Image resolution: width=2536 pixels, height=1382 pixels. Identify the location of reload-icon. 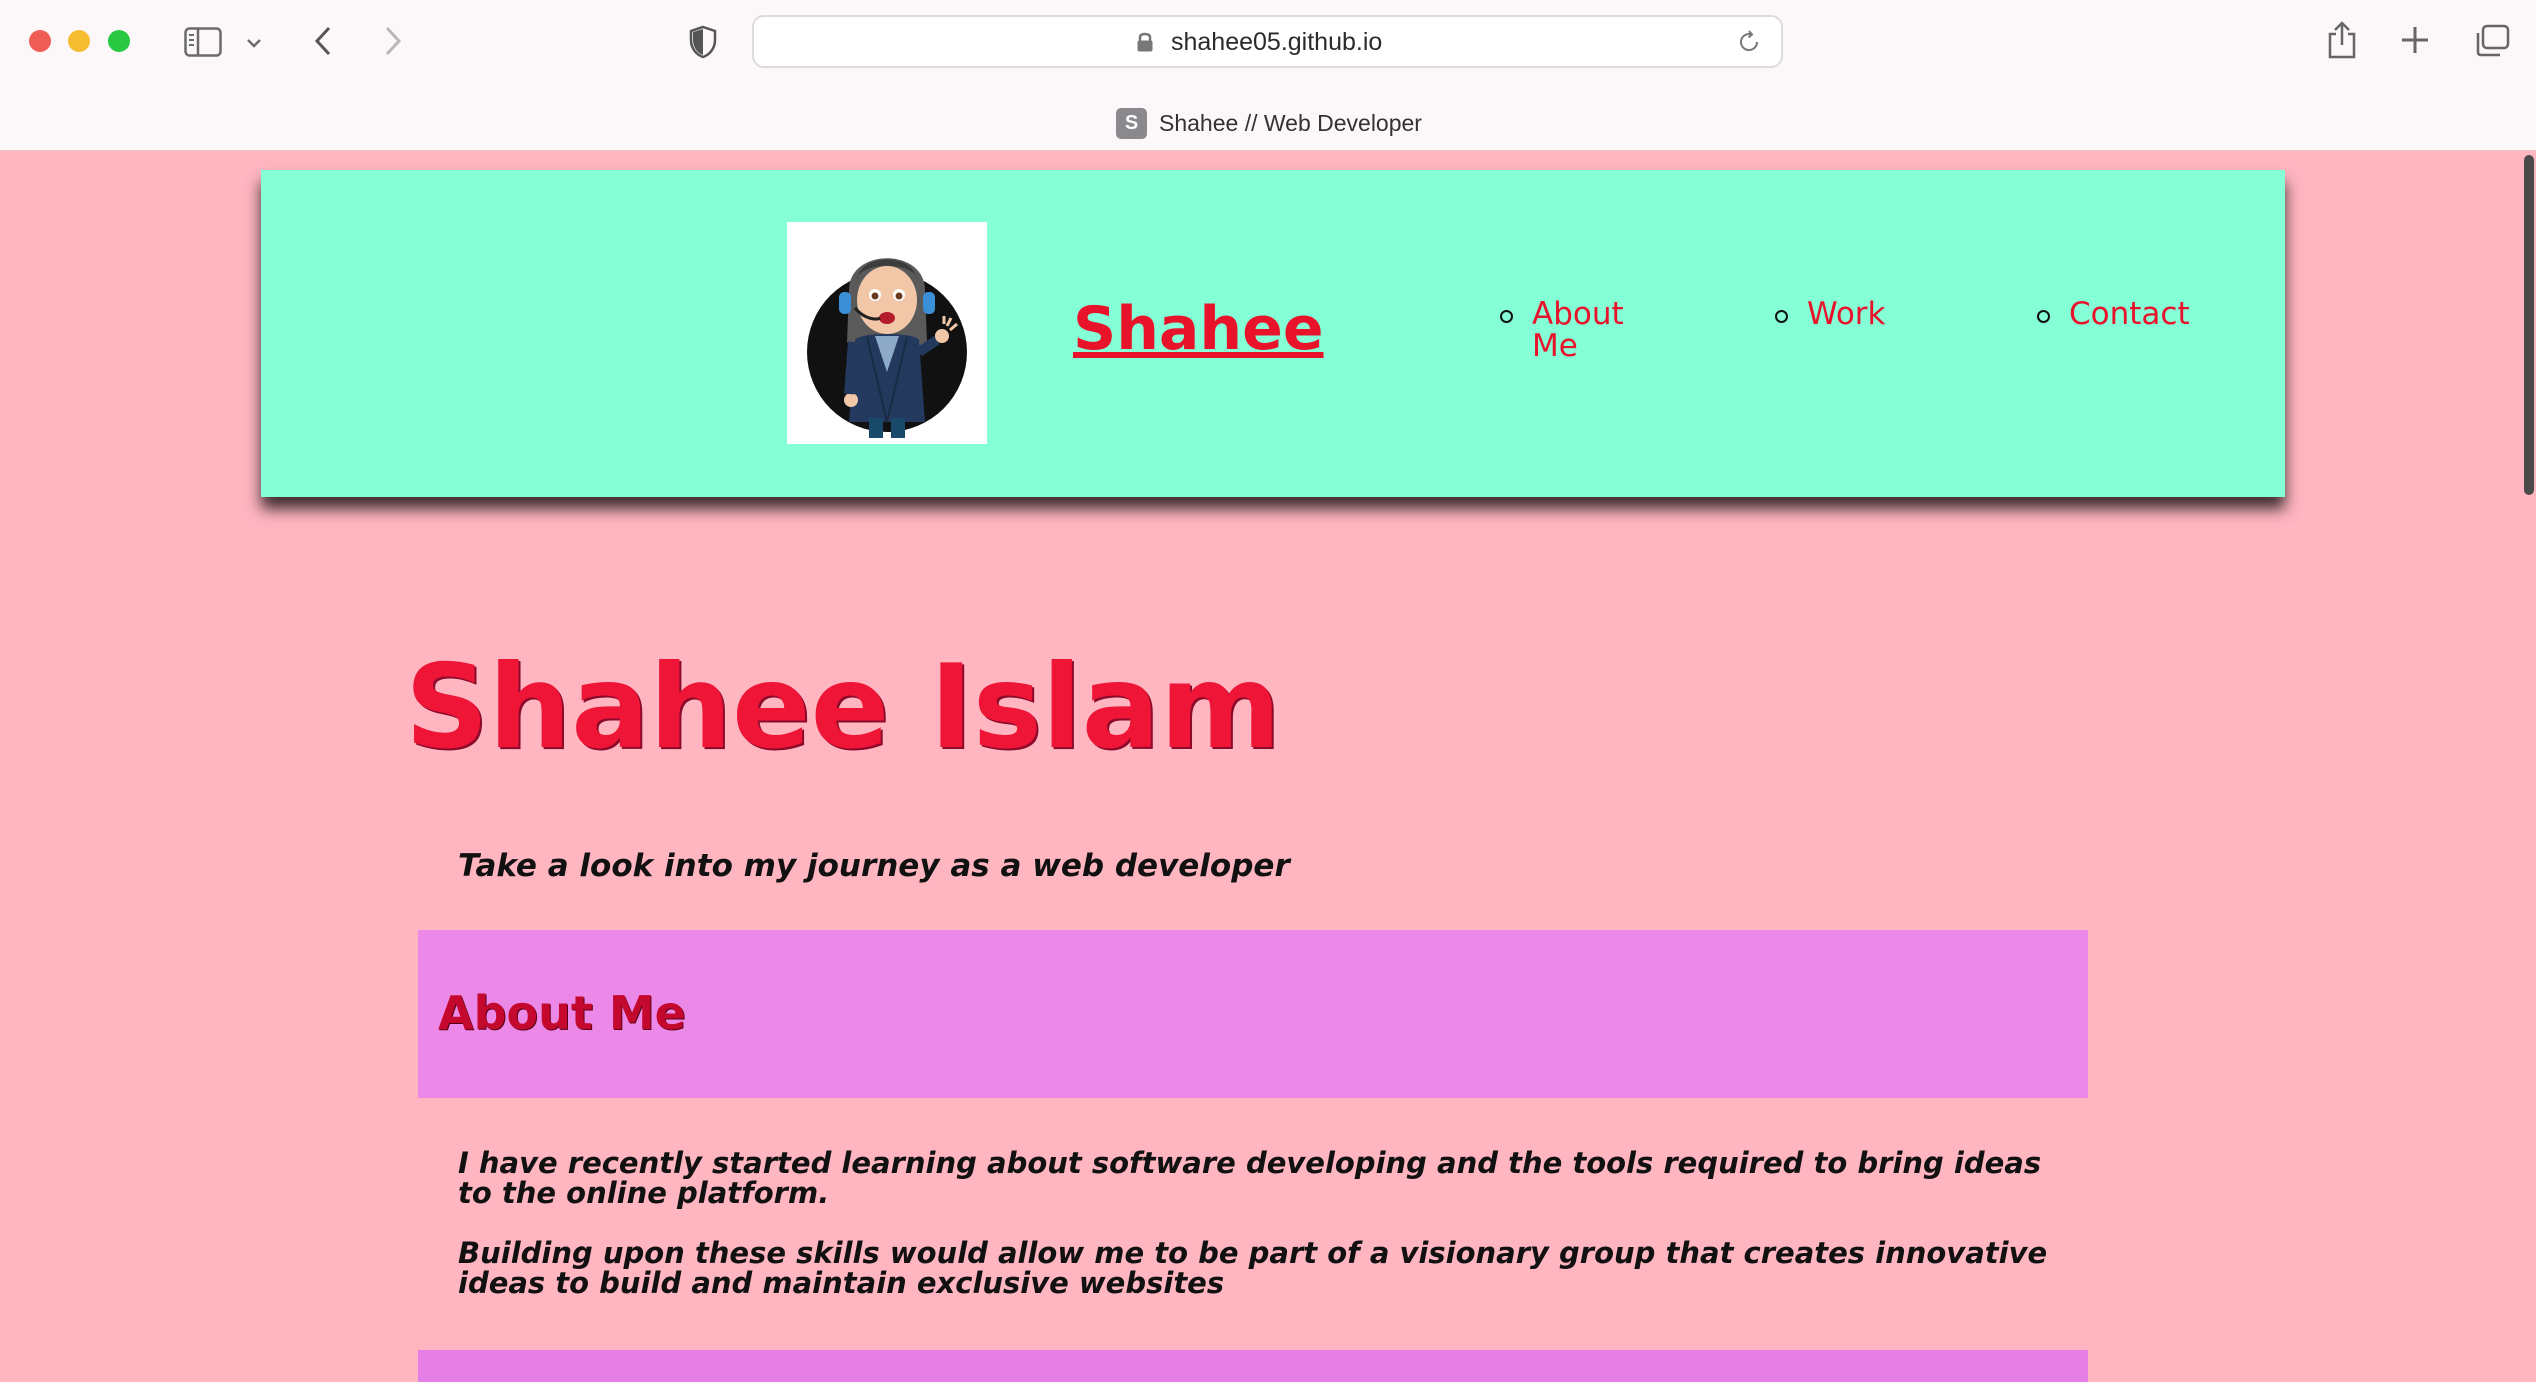
(1749, 44).